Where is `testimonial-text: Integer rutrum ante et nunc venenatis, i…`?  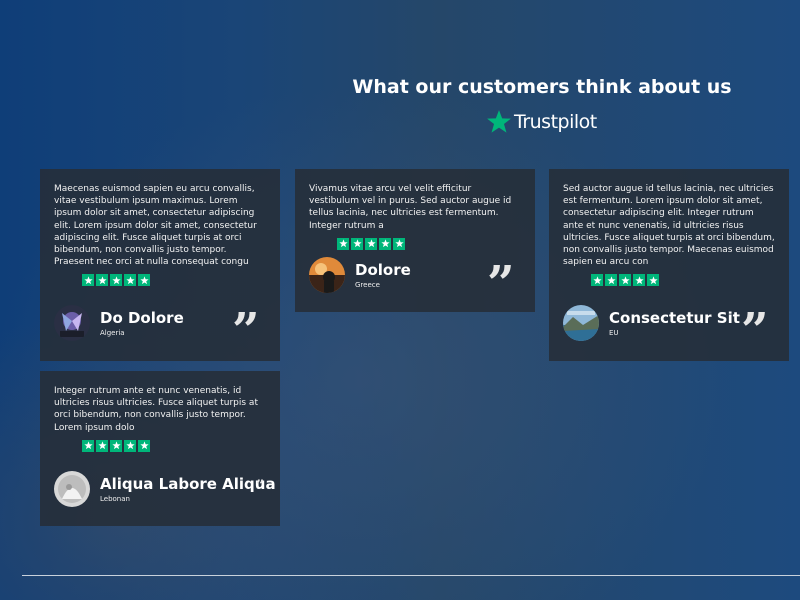
testimonial-text: Integer rutrum ante et nunc venenatis, i… is located at coordinates (156, 409).